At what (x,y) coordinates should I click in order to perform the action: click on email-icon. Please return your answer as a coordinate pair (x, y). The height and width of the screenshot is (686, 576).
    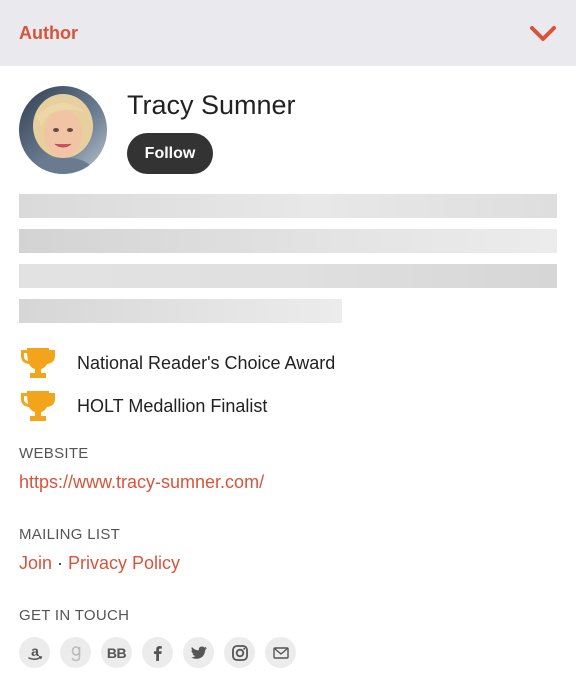
    Looking at the image, I should click on (280, 652).